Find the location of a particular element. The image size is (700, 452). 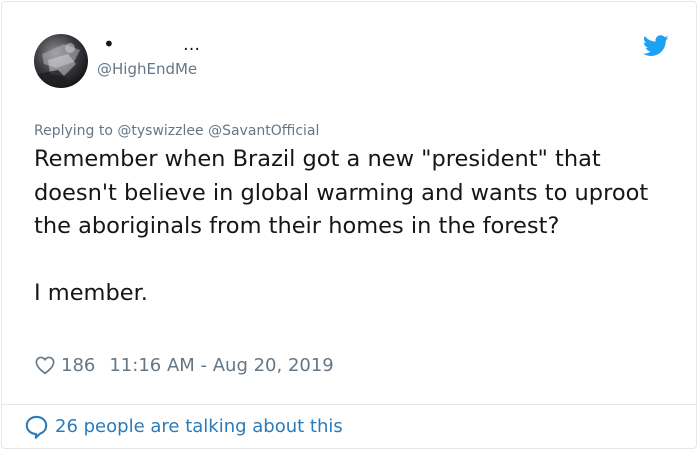

speech-bubble-icon is located at coordinates (36, 427).